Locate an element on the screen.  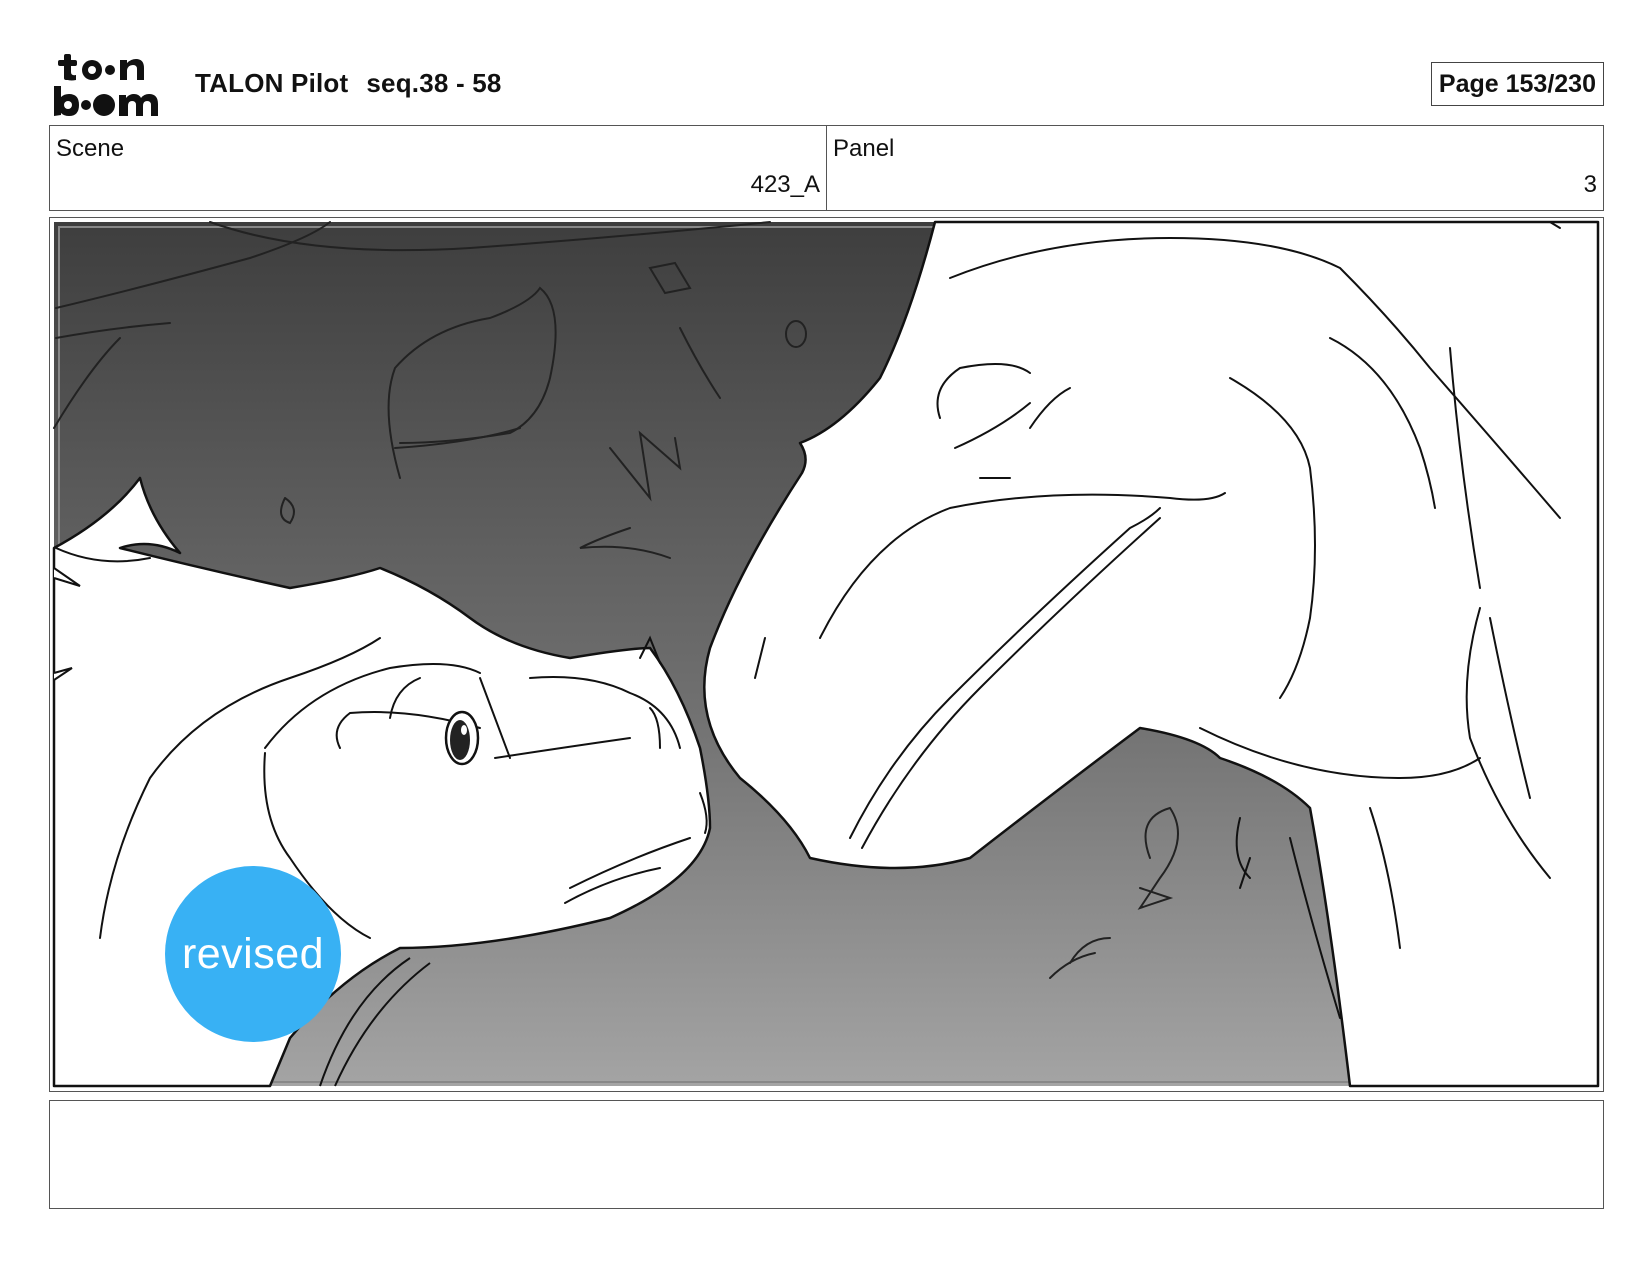
scene-panel-info: Scene 423_A Panel 3 is located at coordinates (826, 168).